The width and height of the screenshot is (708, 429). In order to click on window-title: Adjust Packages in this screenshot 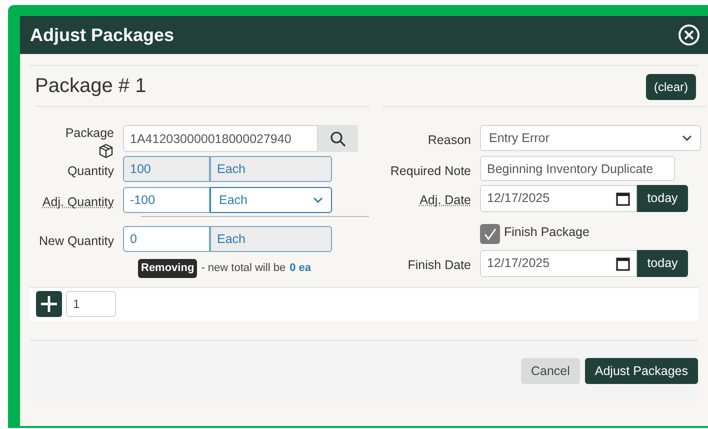, I will do `click(102, 35)`.